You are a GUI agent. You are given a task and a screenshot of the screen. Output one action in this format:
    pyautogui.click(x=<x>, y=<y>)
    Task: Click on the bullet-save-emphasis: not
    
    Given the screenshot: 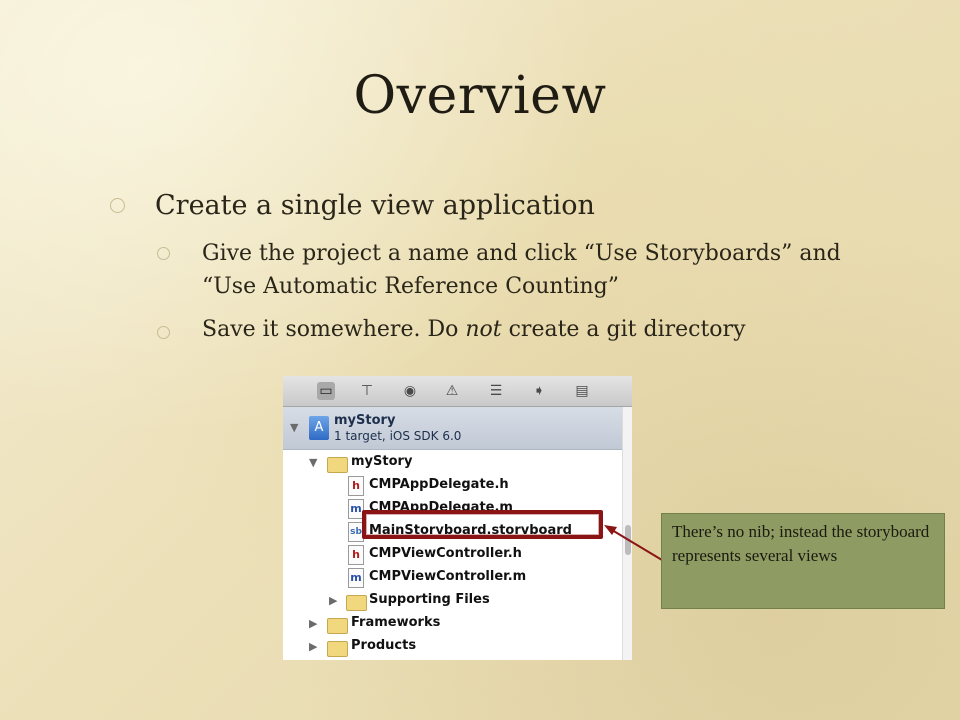 What is the action you would take?
    pyautogui.click(x=483, y=329)
    